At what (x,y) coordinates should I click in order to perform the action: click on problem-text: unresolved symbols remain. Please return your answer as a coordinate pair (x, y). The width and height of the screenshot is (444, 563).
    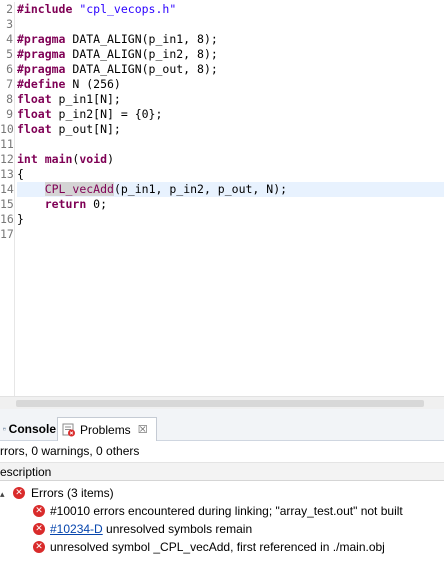
    Looking at the image, I should click on (177, 529).